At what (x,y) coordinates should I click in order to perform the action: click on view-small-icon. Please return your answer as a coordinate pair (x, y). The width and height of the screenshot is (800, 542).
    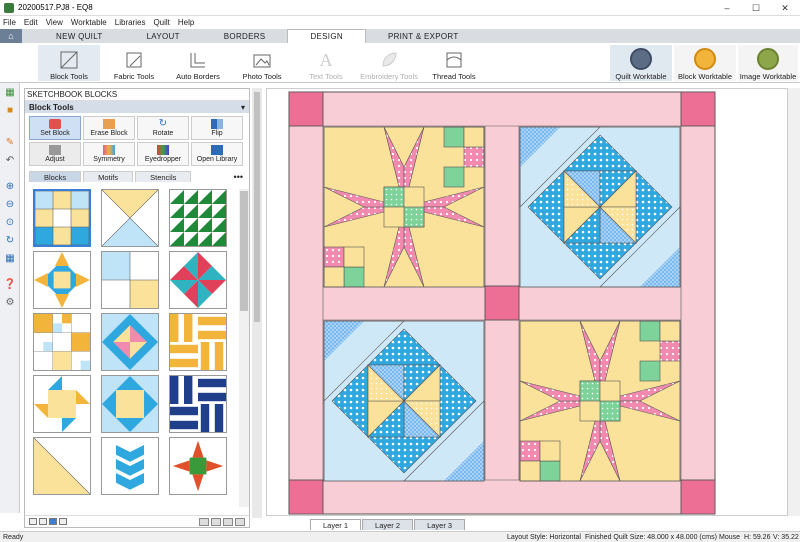
    Looking at the image, I should click on (33, 521).